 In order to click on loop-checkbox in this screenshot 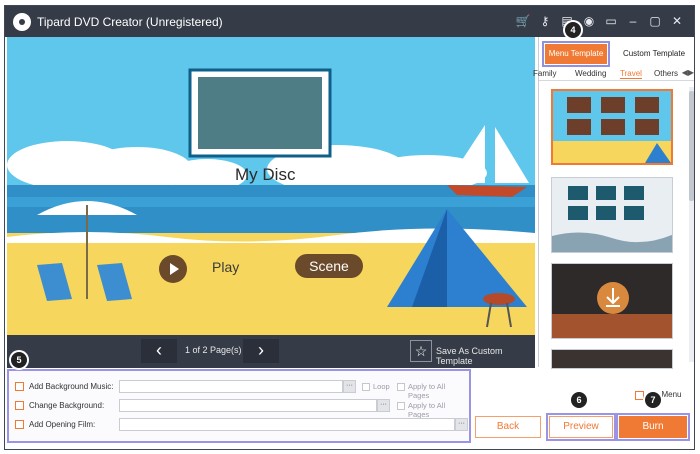, I will do `click(366, 387)`.